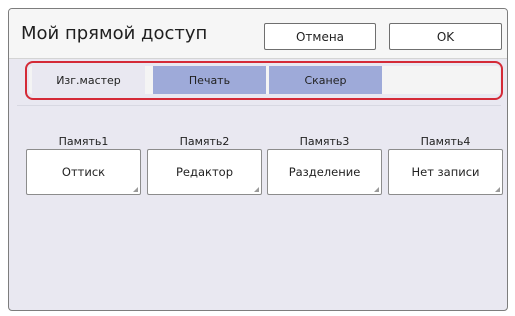 The width and height of the screenshot is (515, 316). Describe the element at coordinates (445, 36) in the screenshot. I see `ok-button: OK` at that location.